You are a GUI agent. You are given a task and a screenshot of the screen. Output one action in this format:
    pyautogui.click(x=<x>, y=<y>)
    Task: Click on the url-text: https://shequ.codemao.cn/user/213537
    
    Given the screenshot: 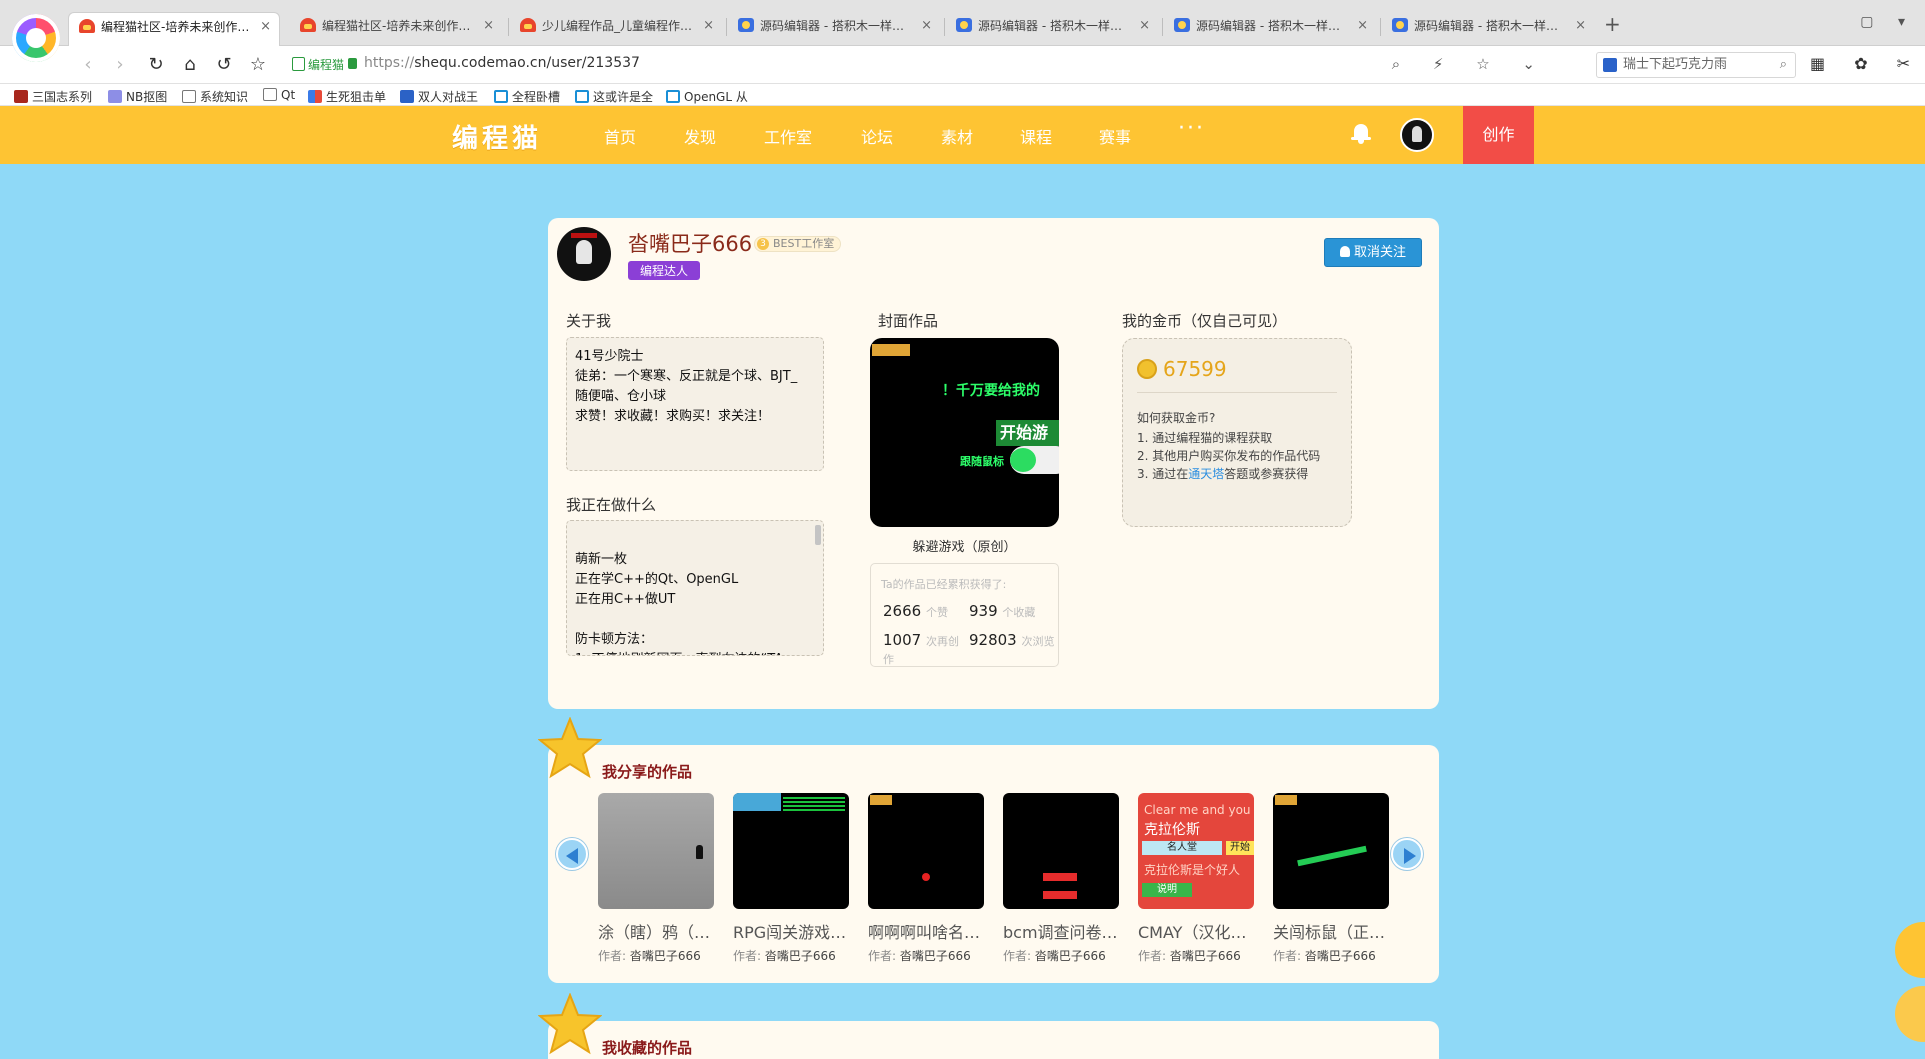 What is the action you would take?
    pyautogui.click(x=502, y=63)
    